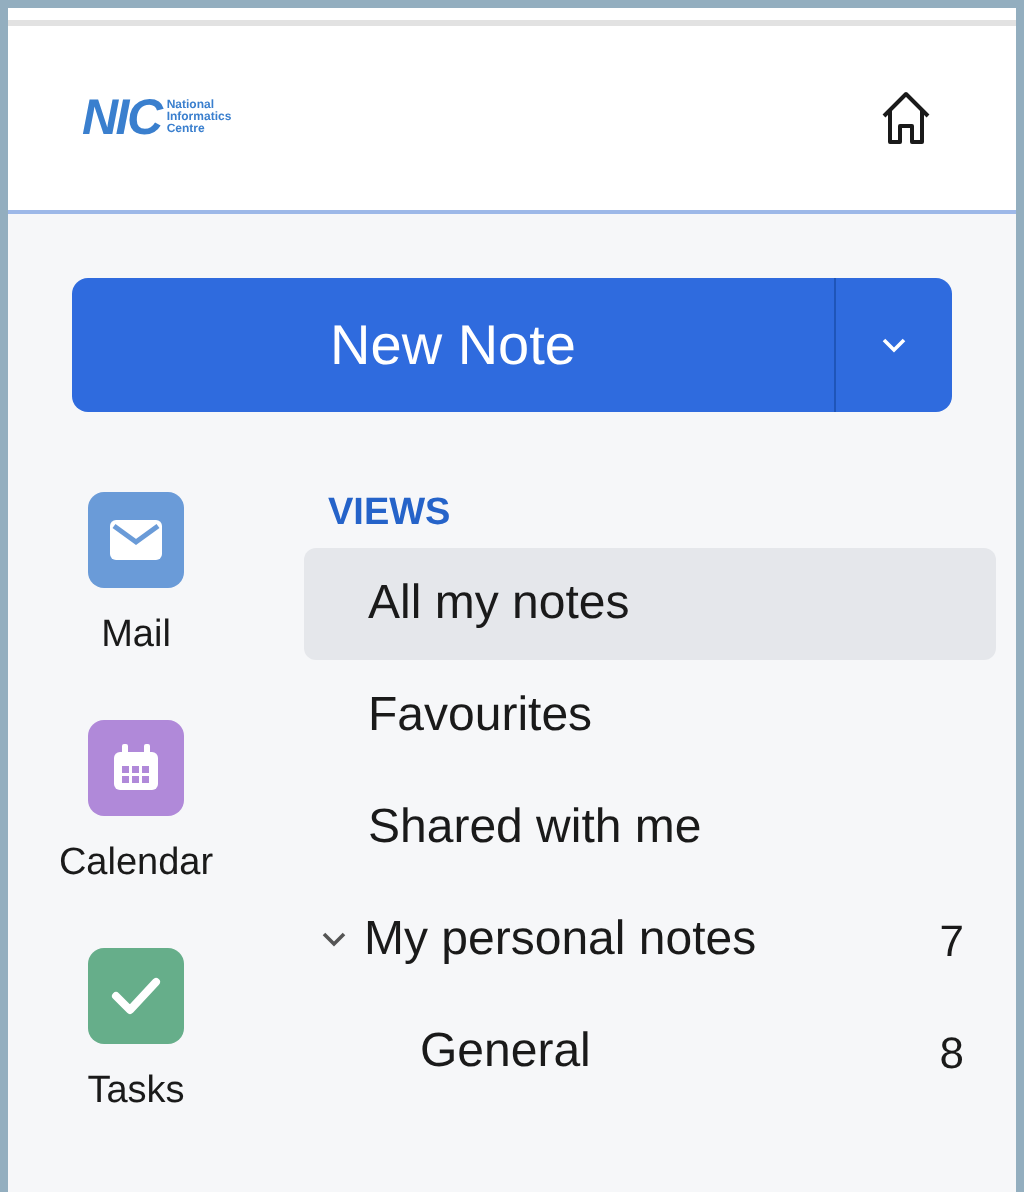 This screenshot has width=1024, height=1192. I want to click on app-launcher: Calendar, so click(136, 814).